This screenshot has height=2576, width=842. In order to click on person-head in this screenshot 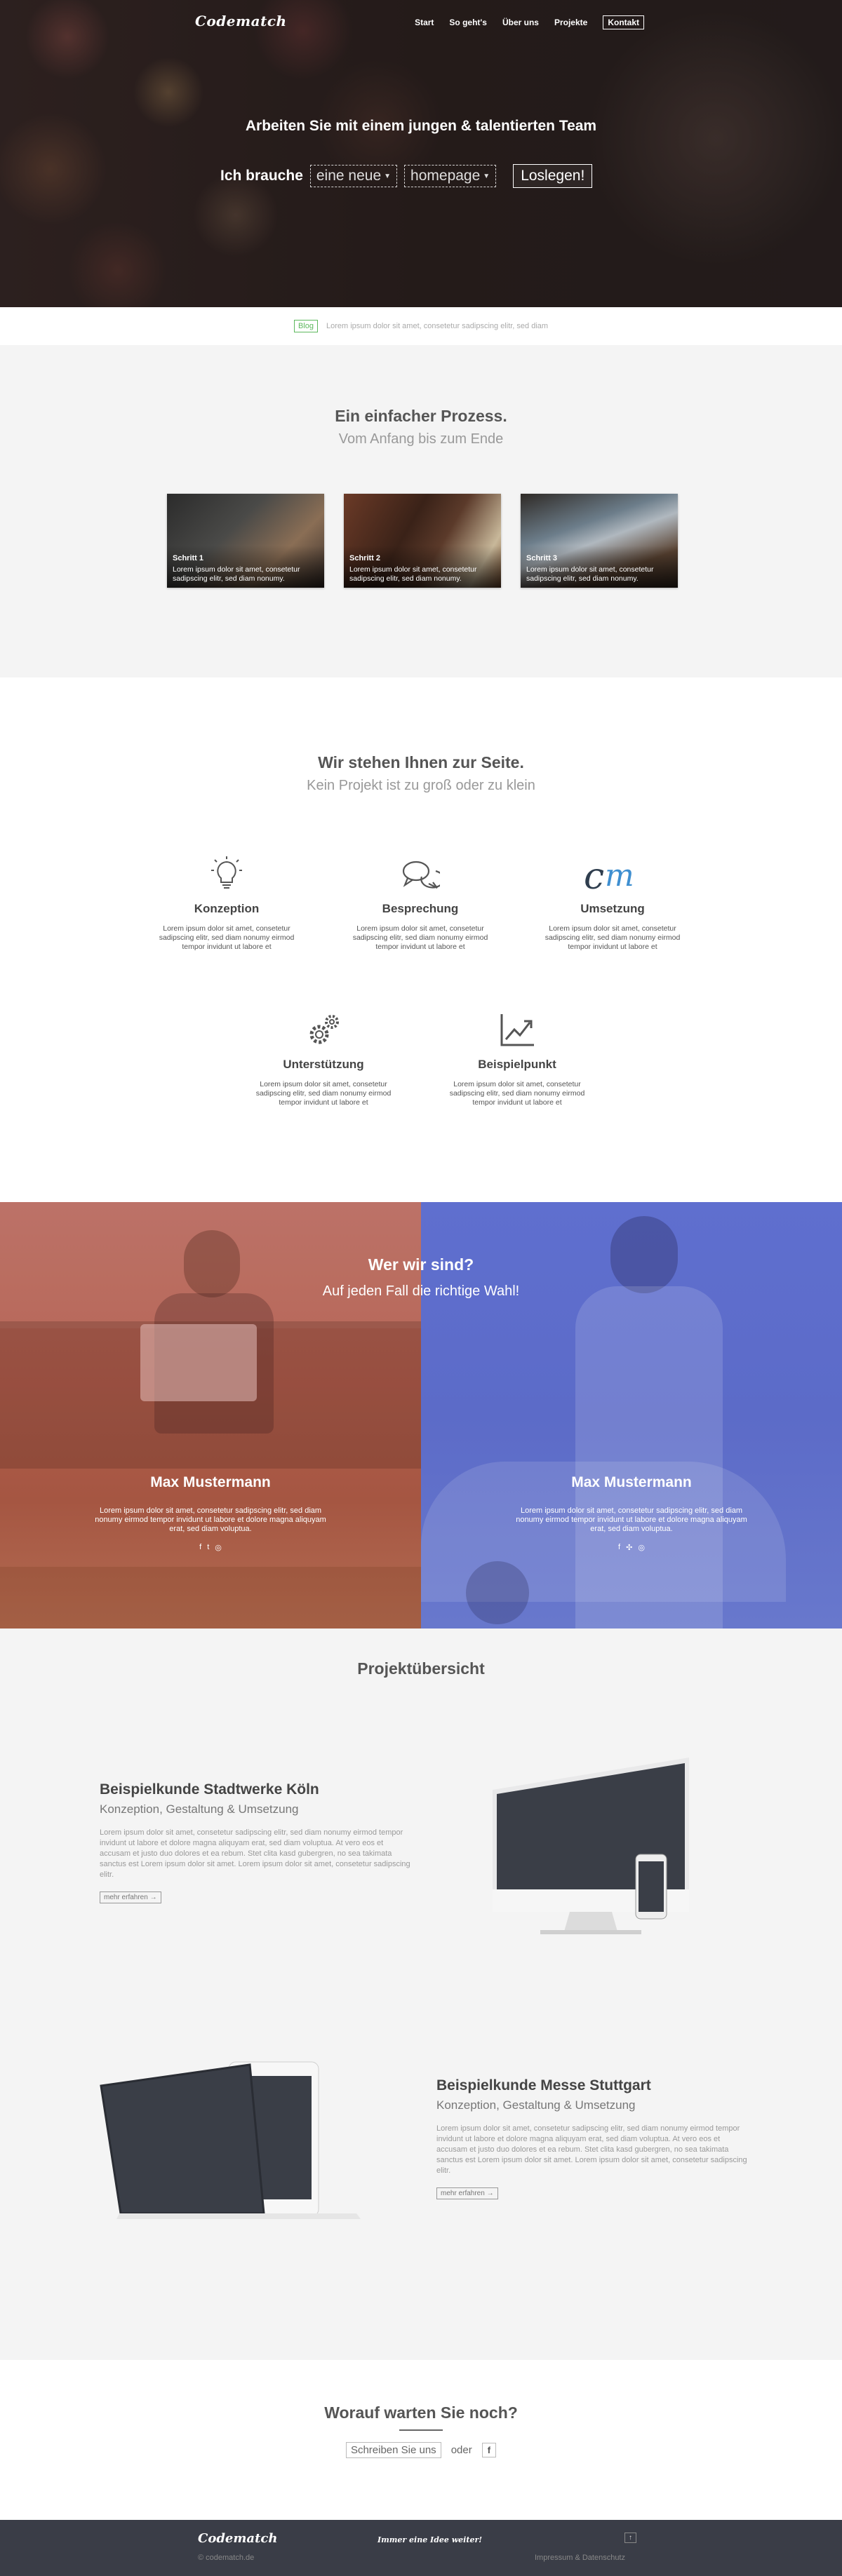, I will do `click(644, 1254)`.